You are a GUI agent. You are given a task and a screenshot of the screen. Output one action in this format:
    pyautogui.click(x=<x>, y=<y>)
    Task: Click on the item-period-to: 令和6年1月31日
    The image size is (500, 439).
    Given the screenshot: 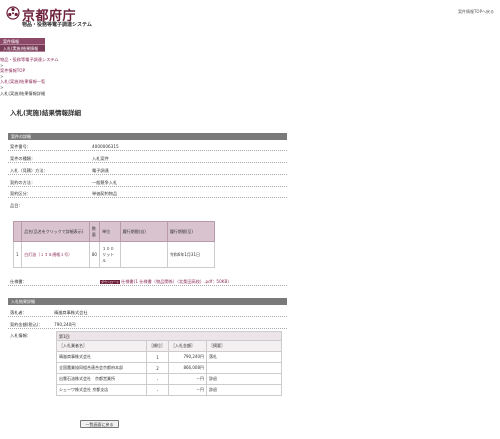 What is the action you would take?
    pyautogui.click(x=191, y=254)
    